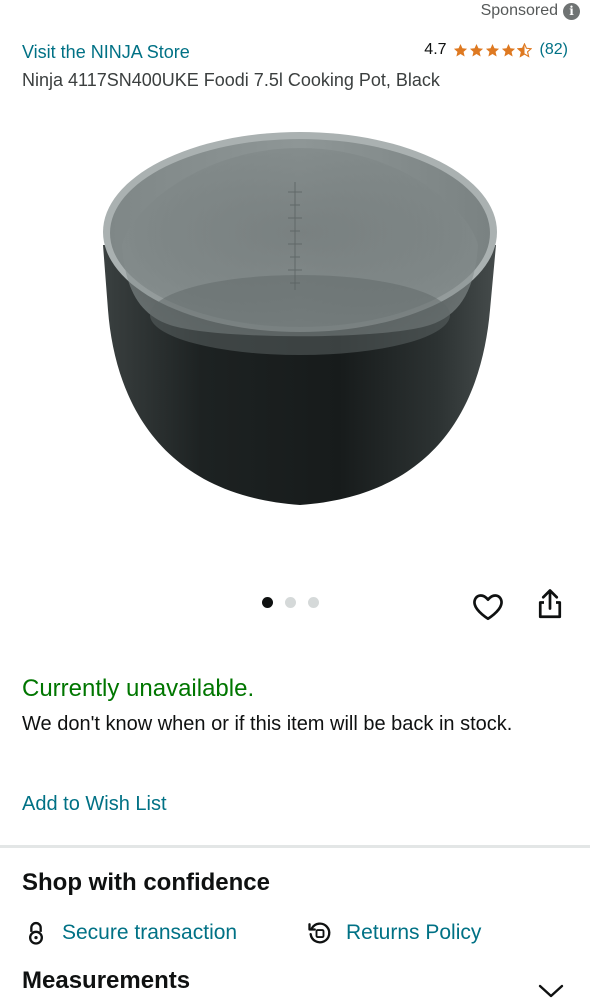 Image resolution: width=590 pixels, height=1000 pixels. Describe the element at coordinates (553, 49) in the screenshot. I see `rating-count: (82)` at that location.